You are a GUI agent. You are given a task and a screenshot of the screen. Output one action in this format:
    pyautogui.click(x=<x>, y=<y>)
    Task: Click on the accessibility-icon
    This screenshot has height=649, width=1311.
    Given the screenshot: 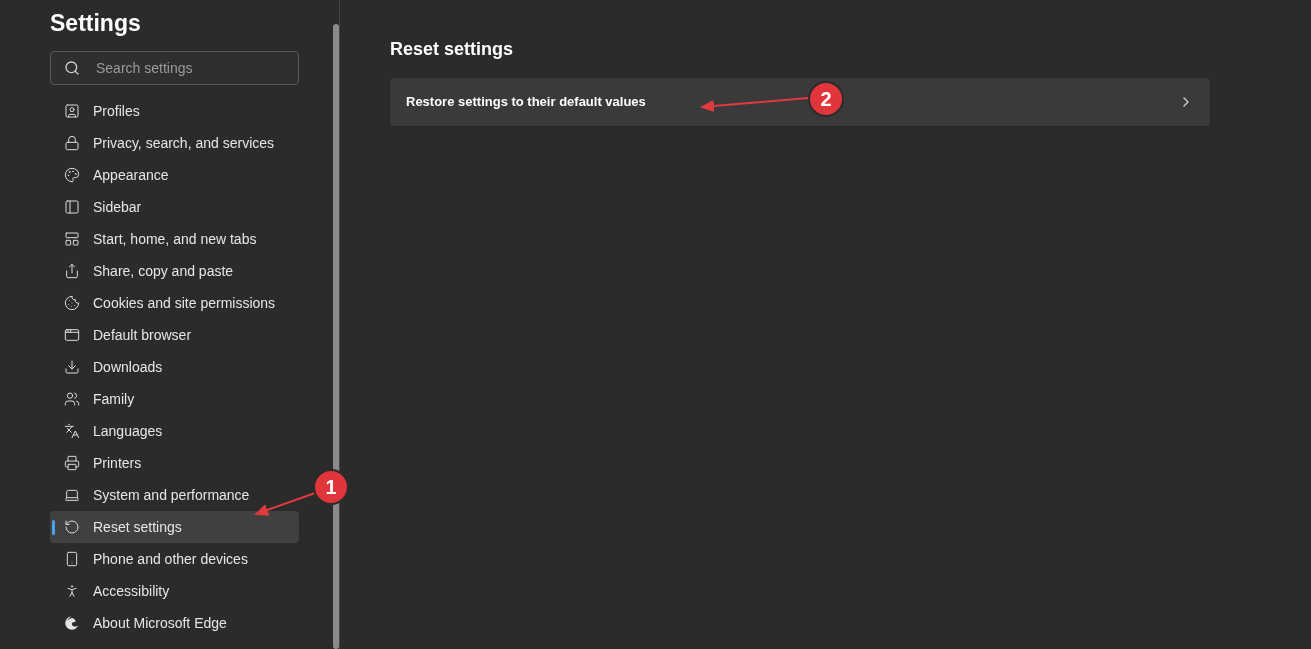 What is the action you would take?
    pyautogui.click(x=72, y=591)
    